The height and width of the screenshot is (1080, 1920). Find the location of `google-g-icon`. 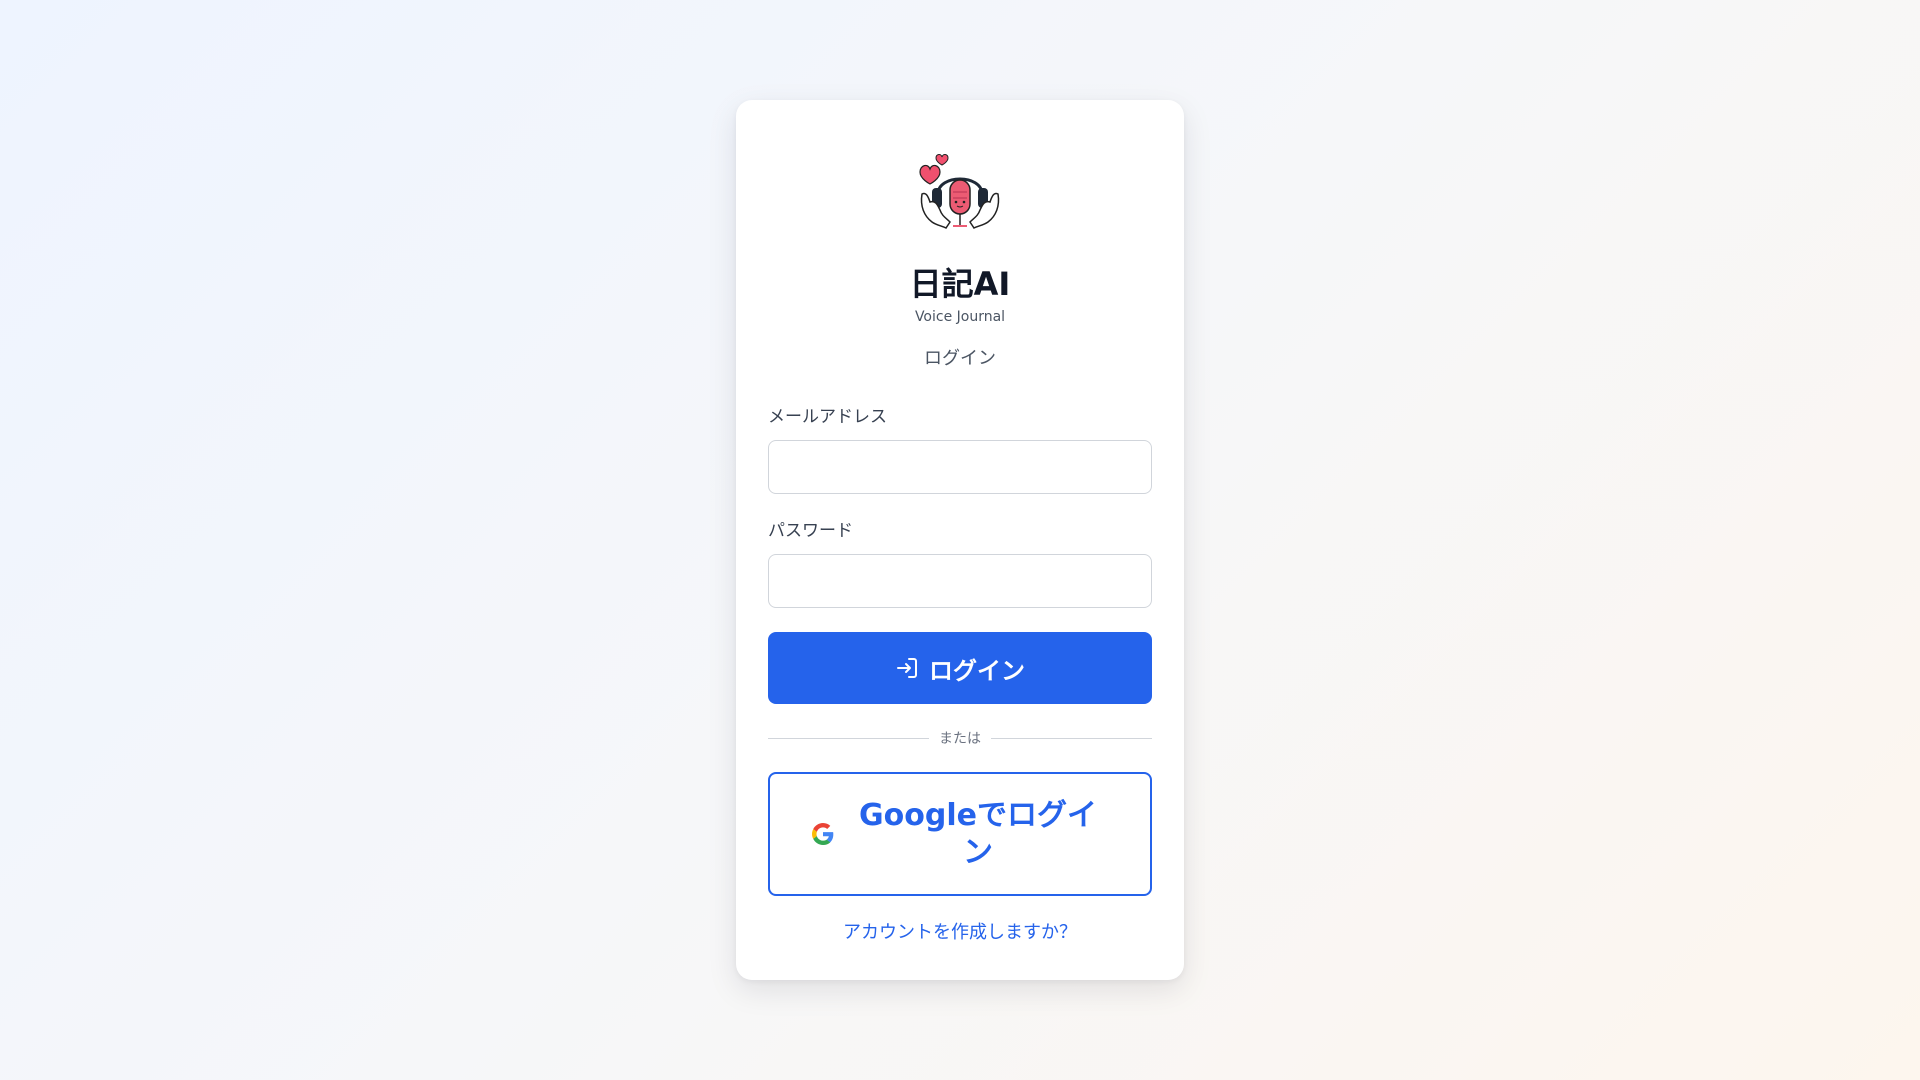

google-g-icon is located at coordinates (823, 834).